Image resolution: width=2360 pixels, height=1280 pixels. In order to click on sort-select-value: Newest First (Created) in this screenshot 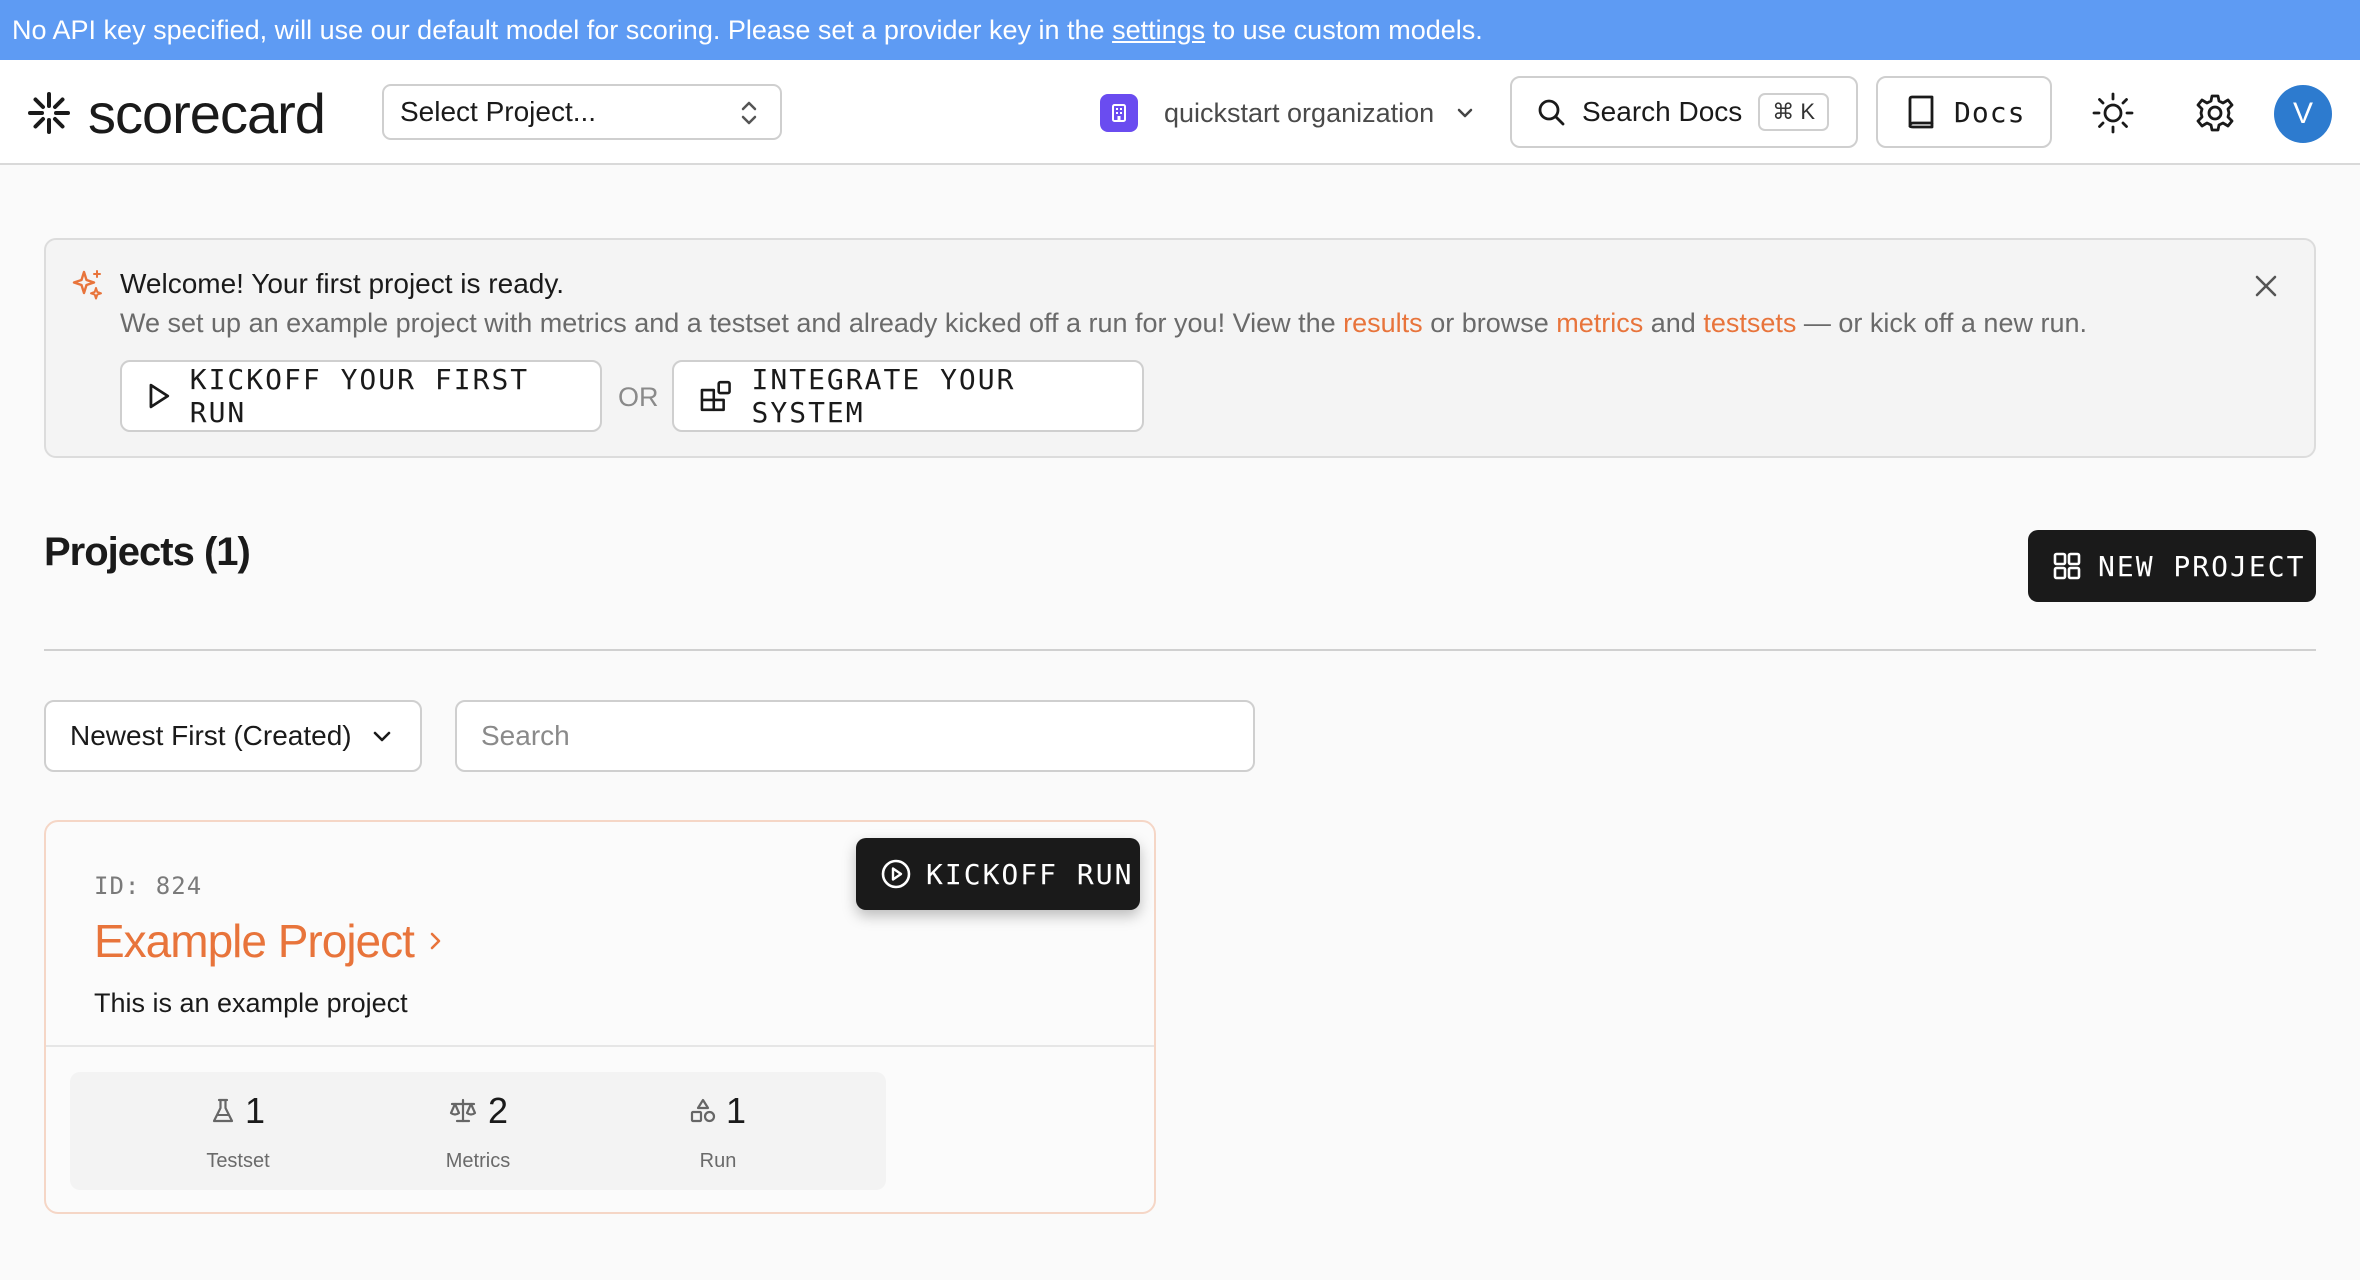, I will do `click(211, 735)`.